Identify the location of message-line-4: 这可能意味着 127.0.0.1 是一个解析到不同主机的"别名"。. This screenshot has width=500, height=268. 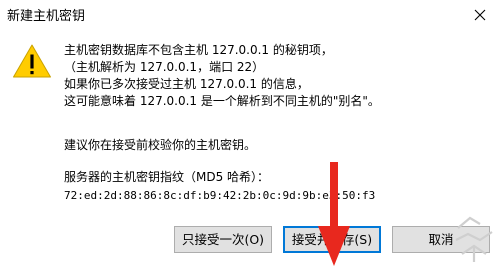
(222, 101).